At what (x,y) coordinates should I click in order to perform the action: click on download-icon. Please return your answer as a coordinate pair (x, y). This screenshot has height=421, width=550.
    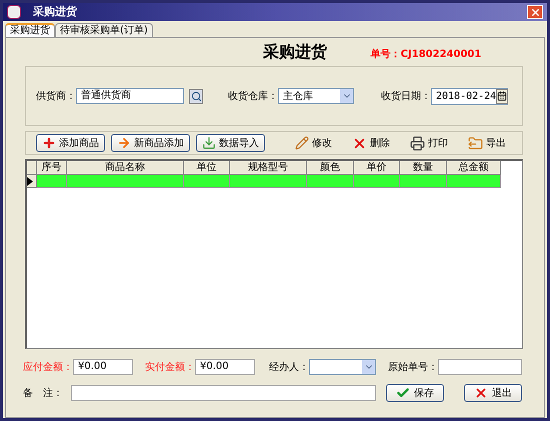
    Looking at the image, I should click on (209, 143).